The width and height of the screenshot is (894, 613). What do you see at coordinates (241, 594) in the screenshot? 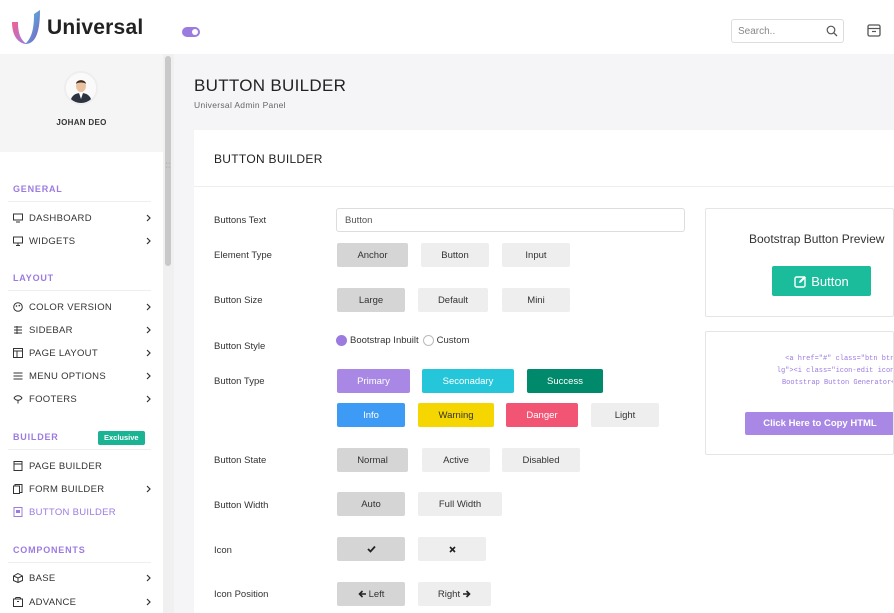
I see `label-icon-position: Icon Position` at bounding box center [241, 594].